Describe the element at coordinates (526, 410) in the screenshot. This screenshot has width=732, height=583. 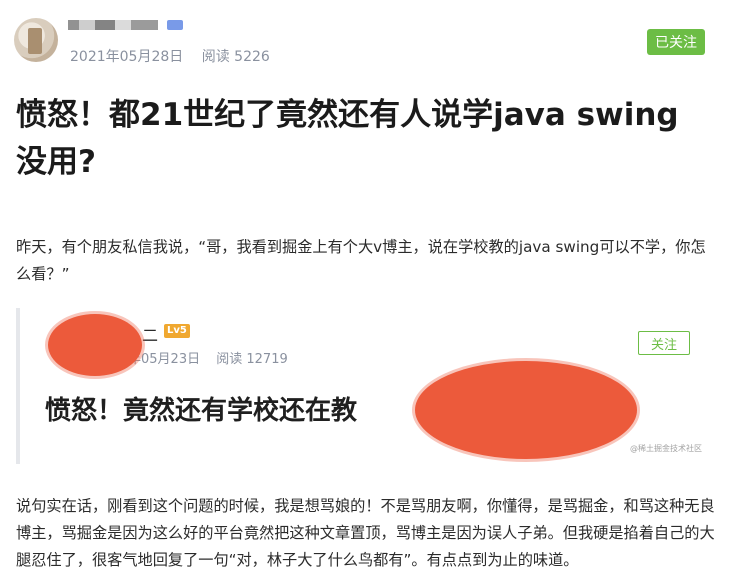
I see `redaction-mark-title` at that location.